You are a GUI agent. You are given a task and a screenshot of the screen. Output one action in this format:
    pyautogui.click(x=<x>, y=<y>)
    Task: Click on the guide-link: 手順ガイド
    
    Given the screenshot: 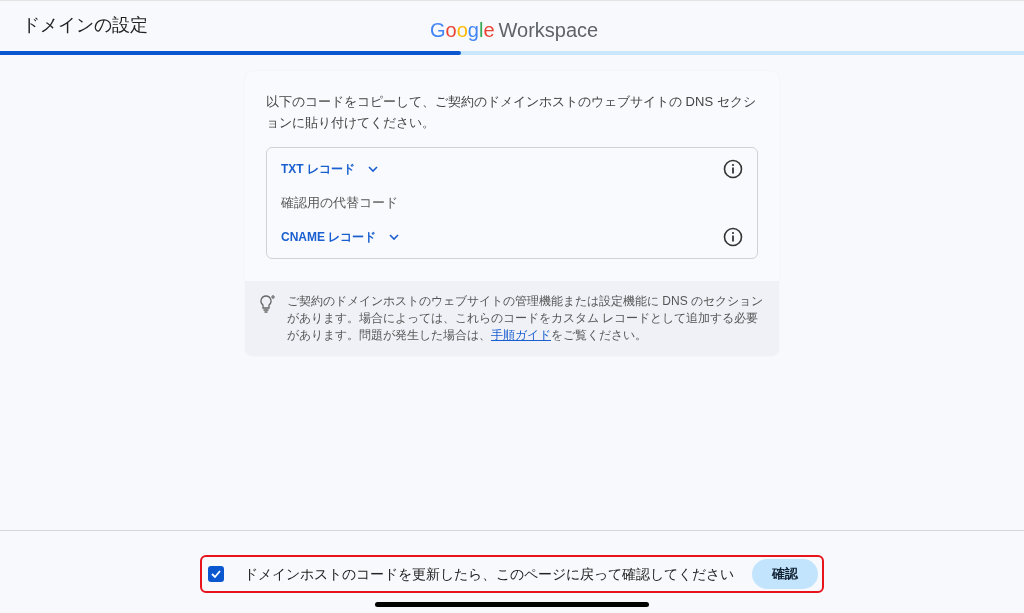 What is the action you would take?
    pyautogui.click(x=521, y=335)
    